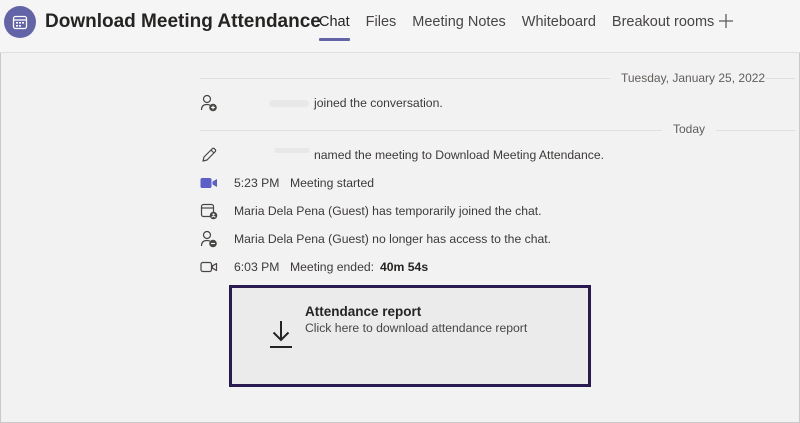 This screenshot has width=800, height=423. I want to click on meeting-duration: 40m 54s, so click(404, 267).